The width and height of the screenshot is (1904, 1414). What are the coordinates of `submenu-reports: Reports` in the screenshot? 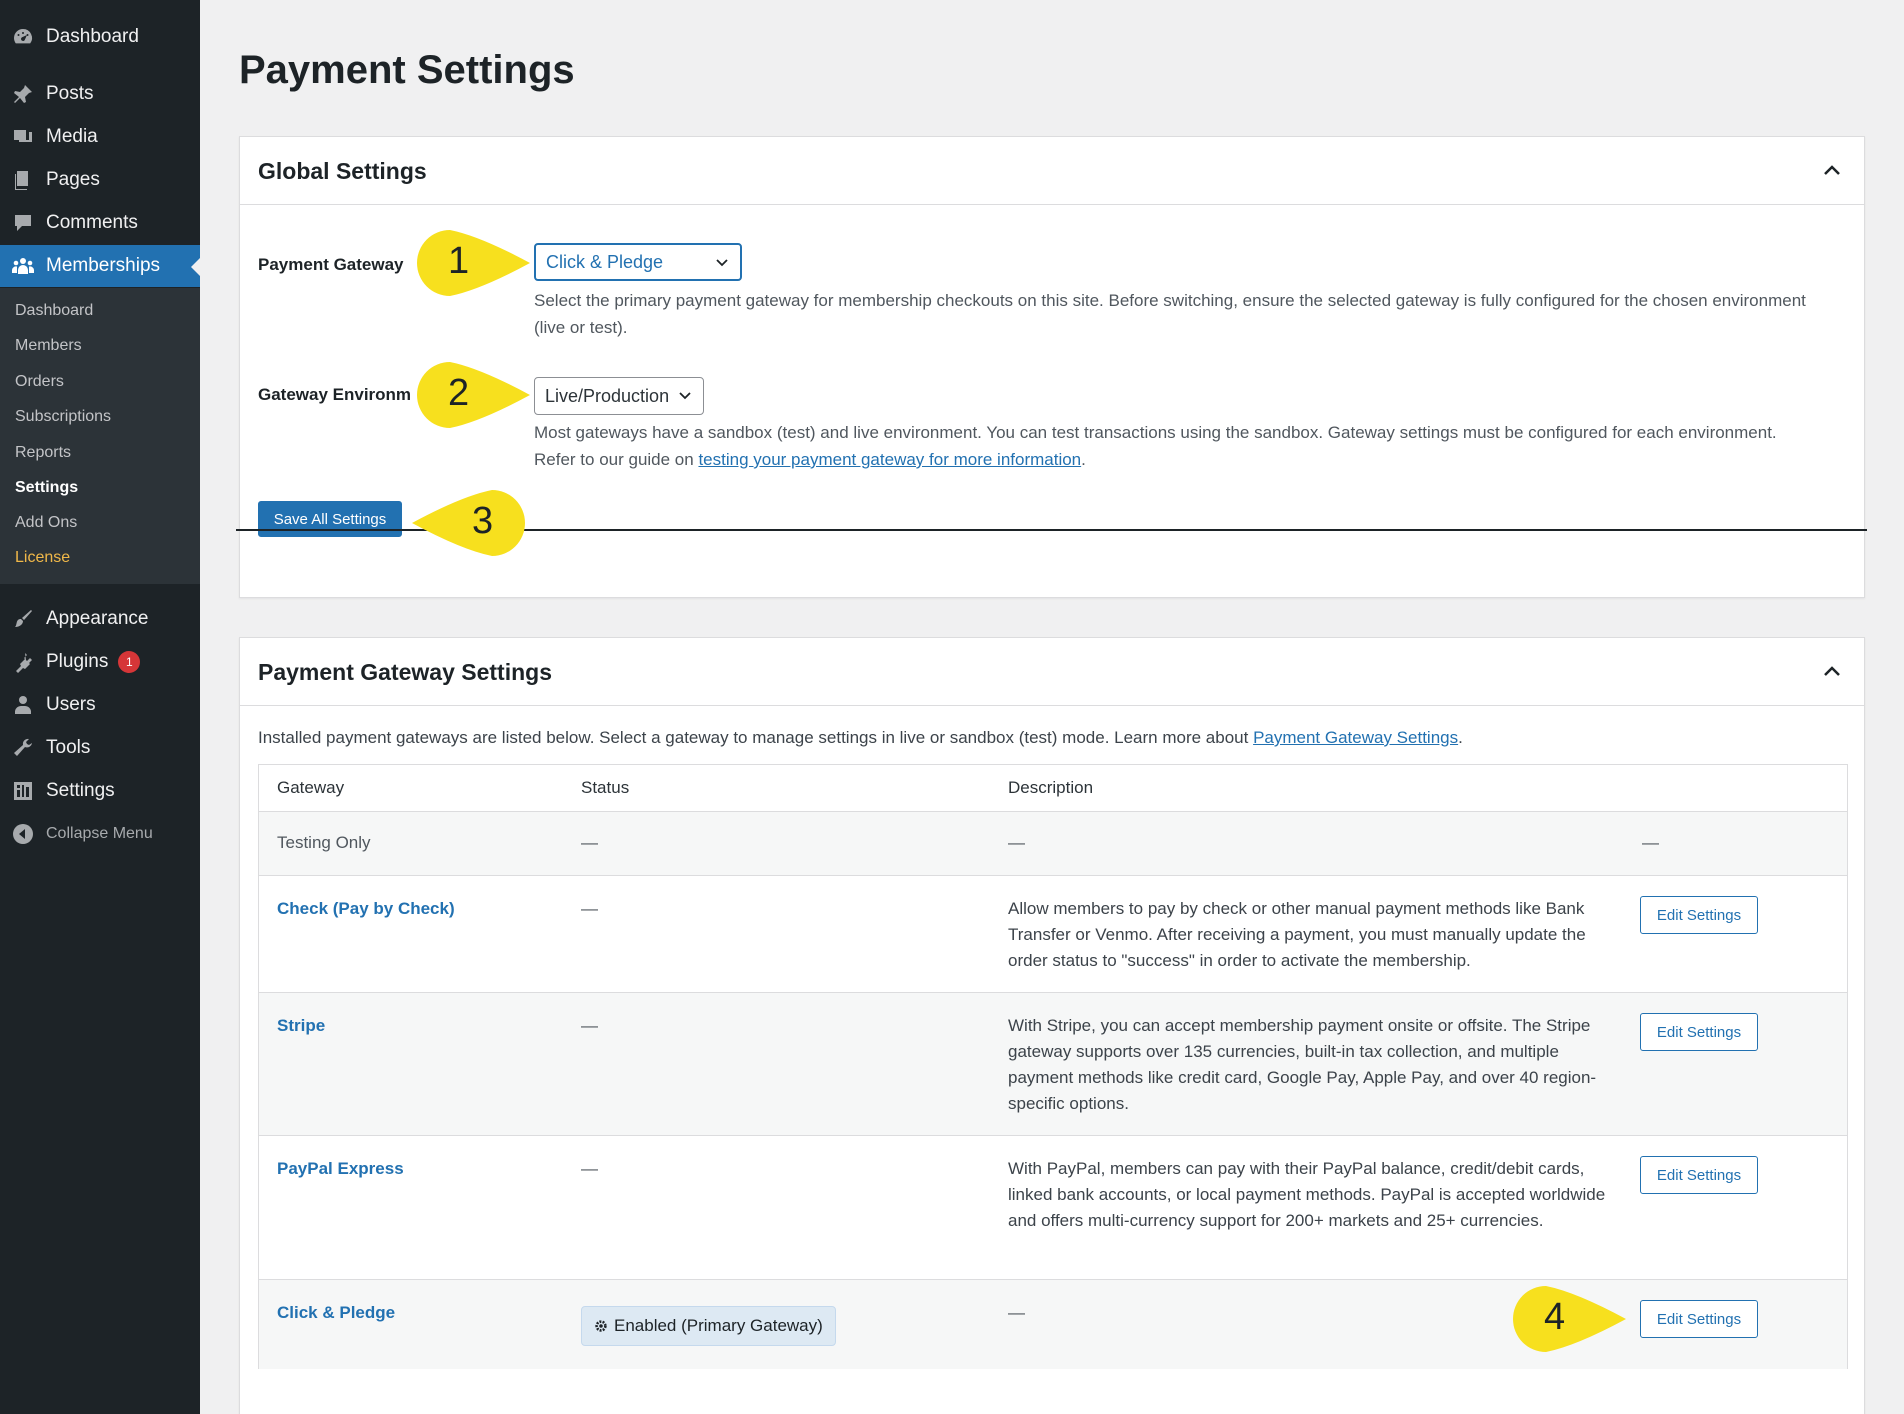 It's located at (43, 453).